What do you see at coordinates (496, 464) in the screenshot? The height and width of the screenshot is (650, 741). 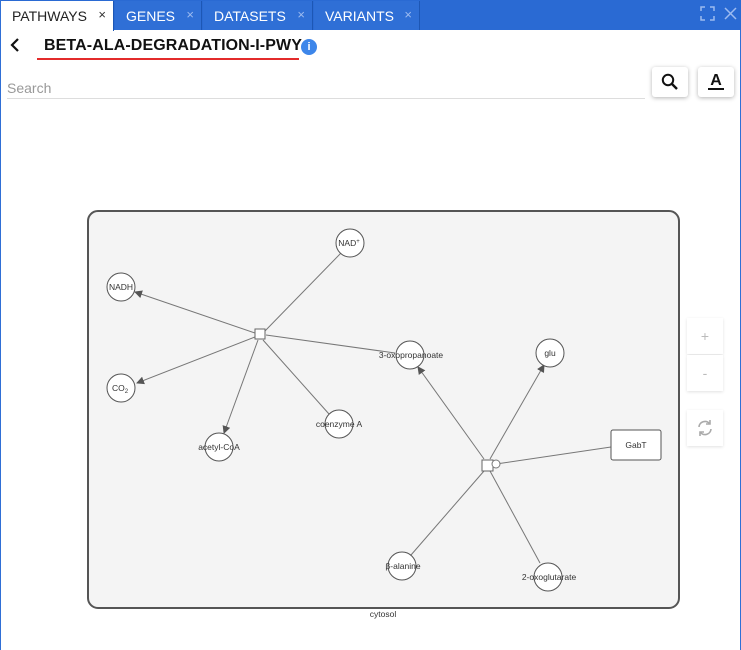 I see `catalysis-marker` at bounding box center [496, 464].